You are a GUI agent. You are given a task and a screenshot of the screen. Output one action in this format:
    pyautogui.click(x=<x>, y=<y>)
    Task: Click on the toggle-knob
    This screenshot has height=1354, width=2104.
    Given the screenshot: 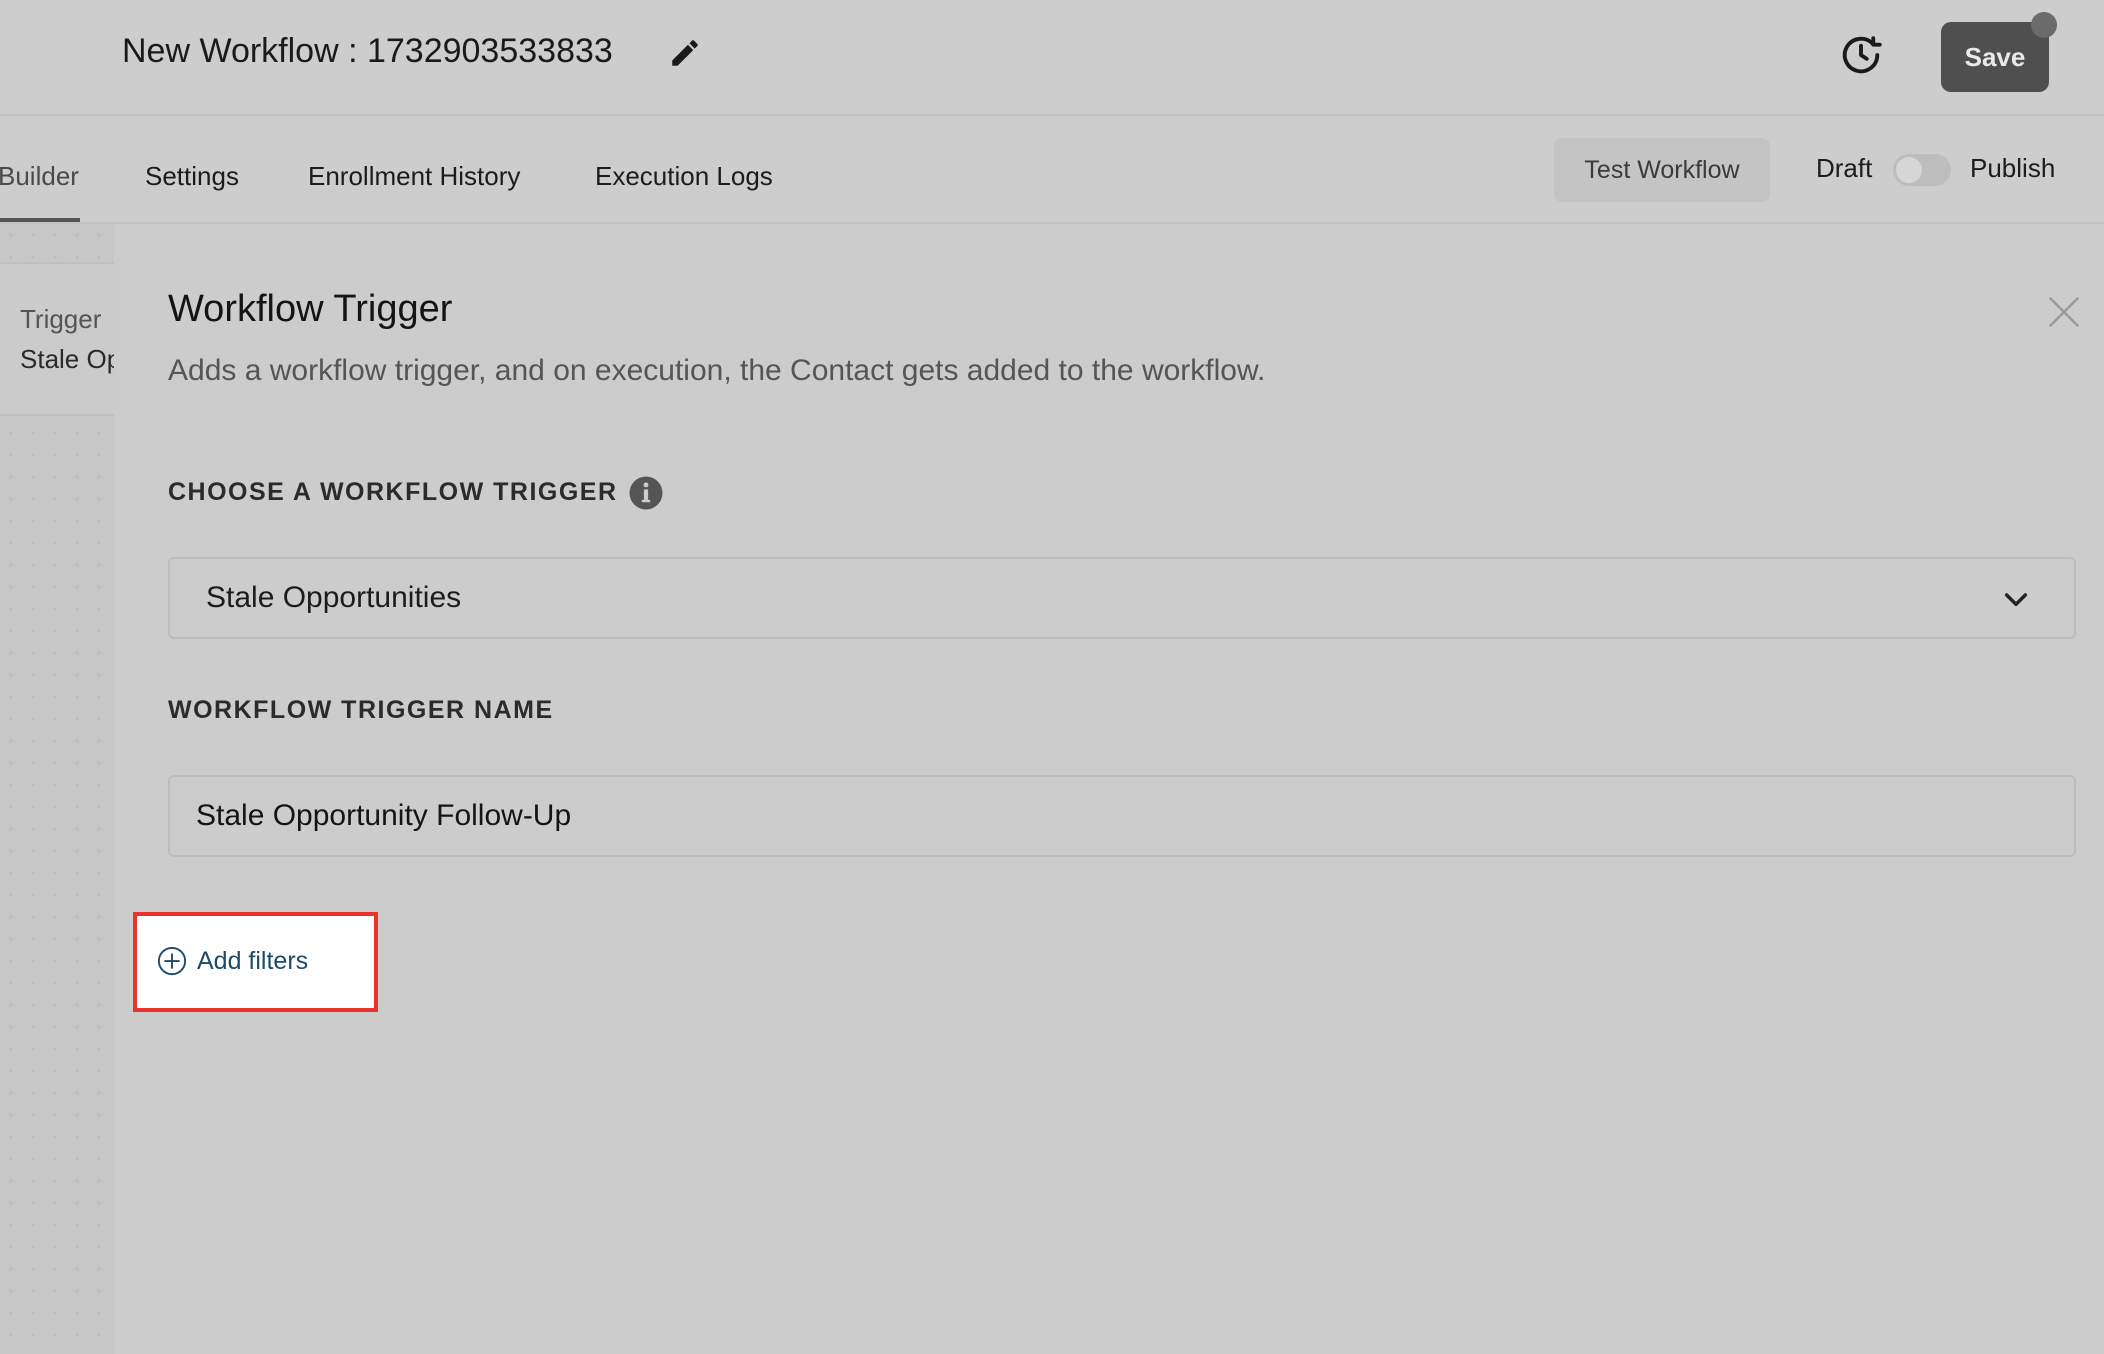 What is the action you would take?
    pyautogui.click(x=1909, y=170)
    